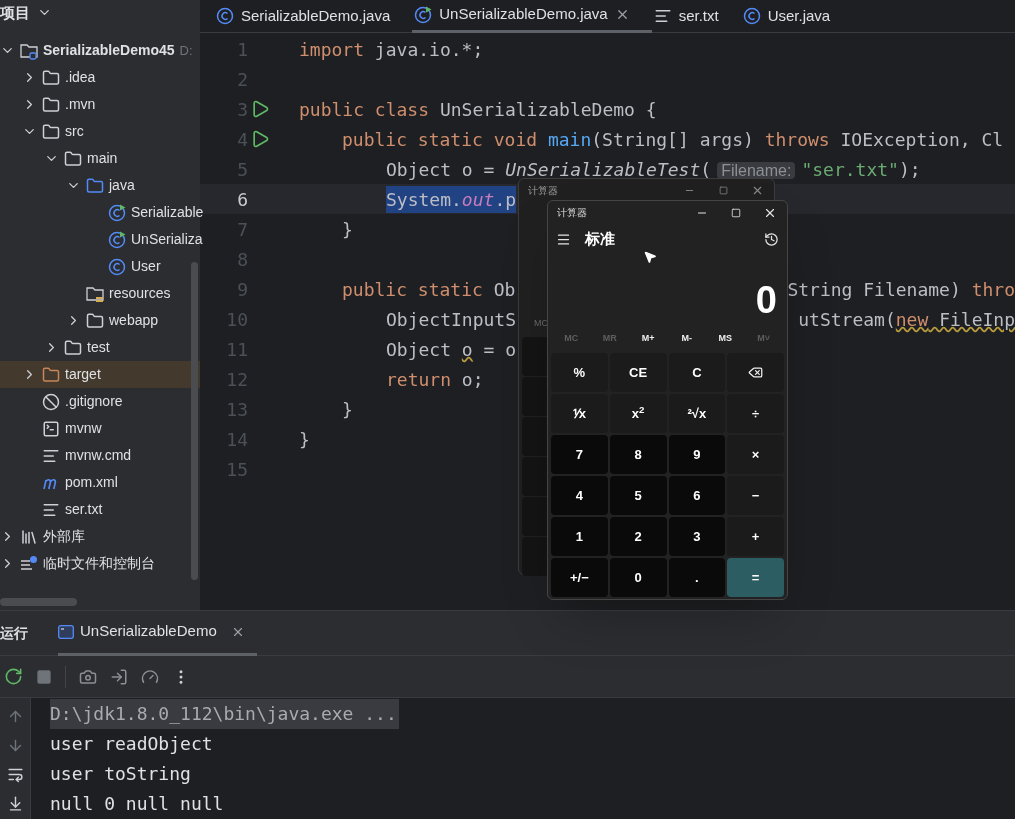 The height and width of the screenshot is (819, 1015). Describe the element at coordinates (638, 454) in the screenshot. I see `calculator-key: 8` at that location.